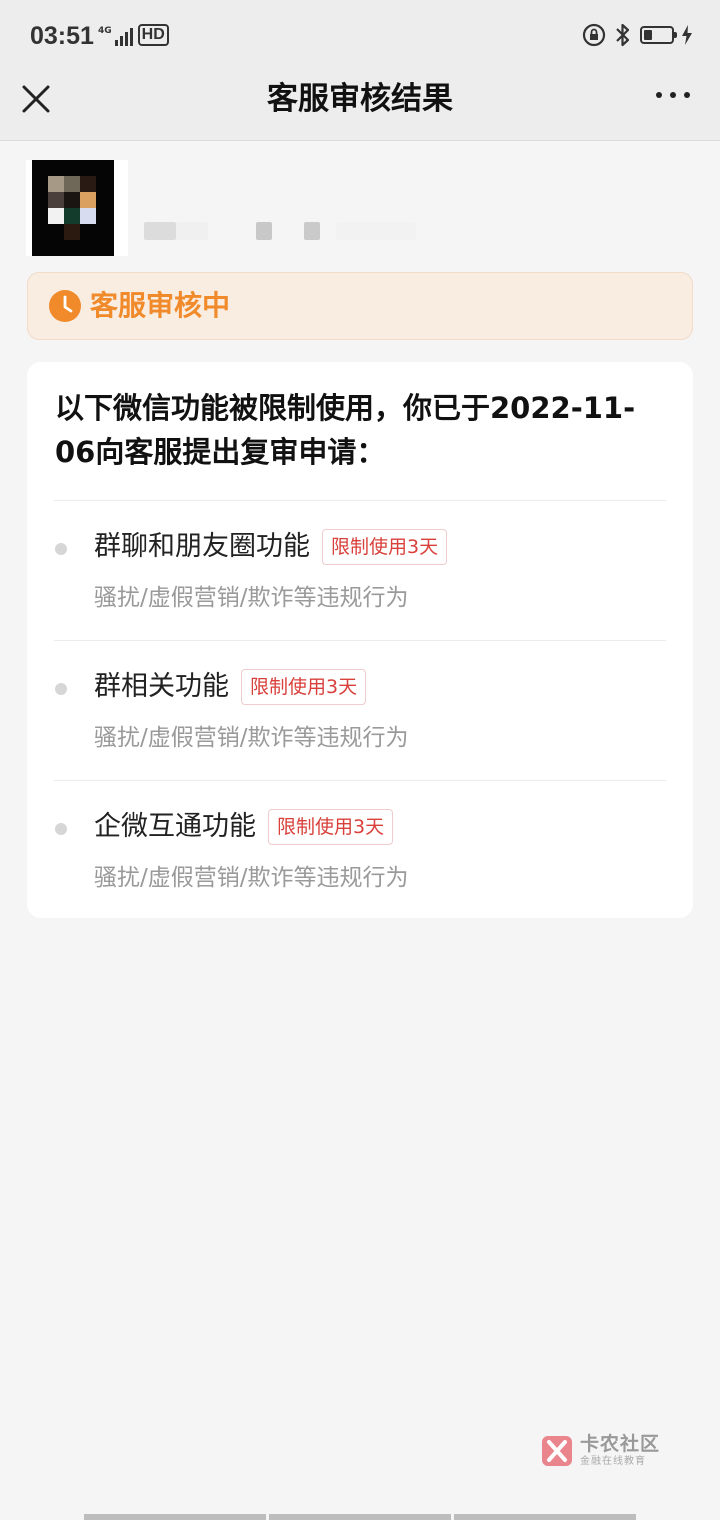  I want to click on status-icons, so click(637, 35).